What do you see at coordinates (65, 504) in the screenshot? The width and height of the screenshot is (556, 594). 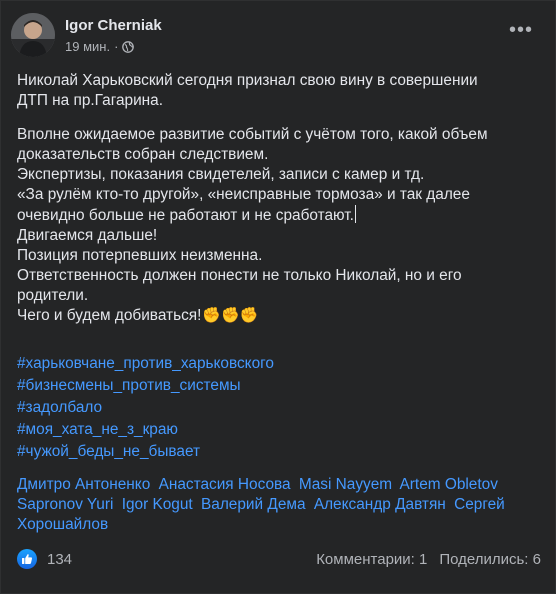 I see `tagged-person-link: Sapronov Yuri` at bounding box center [65, 504].